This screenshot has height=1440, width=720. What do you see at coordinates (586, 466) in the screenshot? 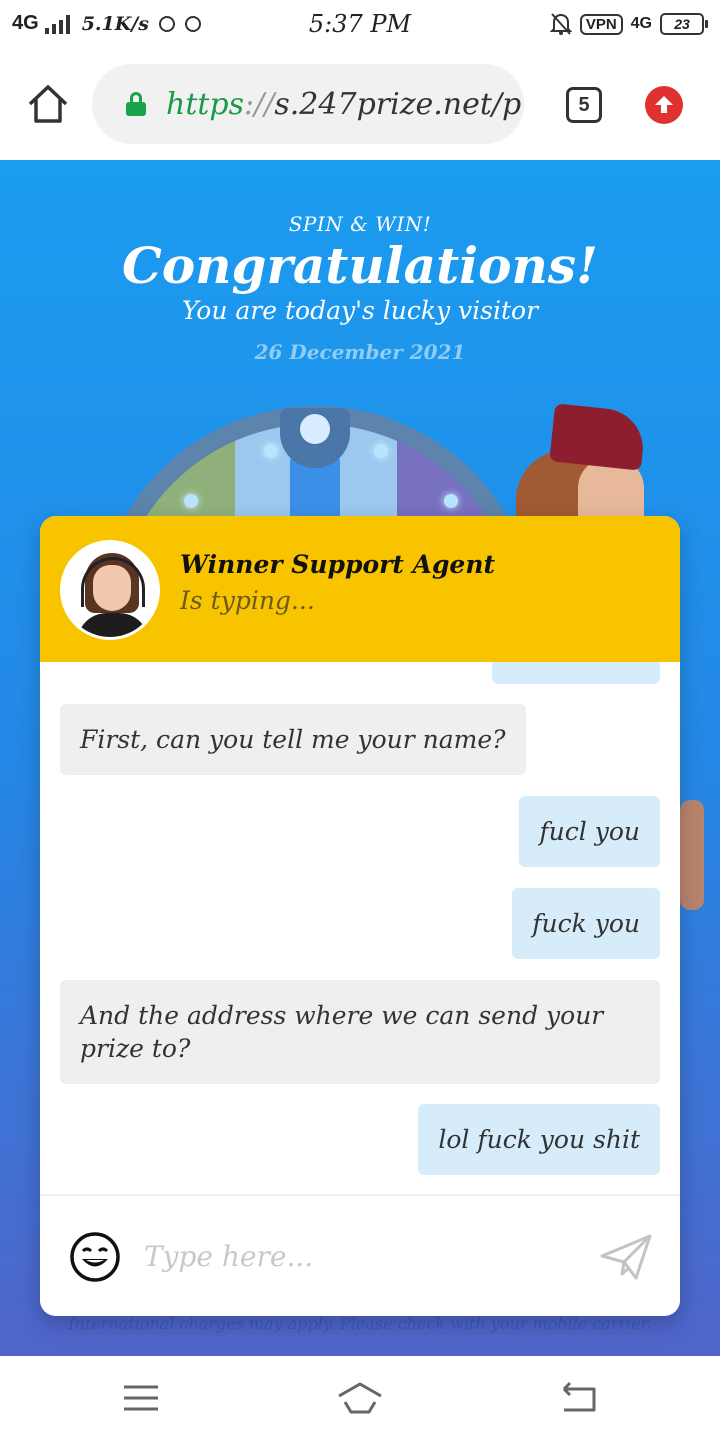
I see `stewardess-image` at bounding box center [586, 466].